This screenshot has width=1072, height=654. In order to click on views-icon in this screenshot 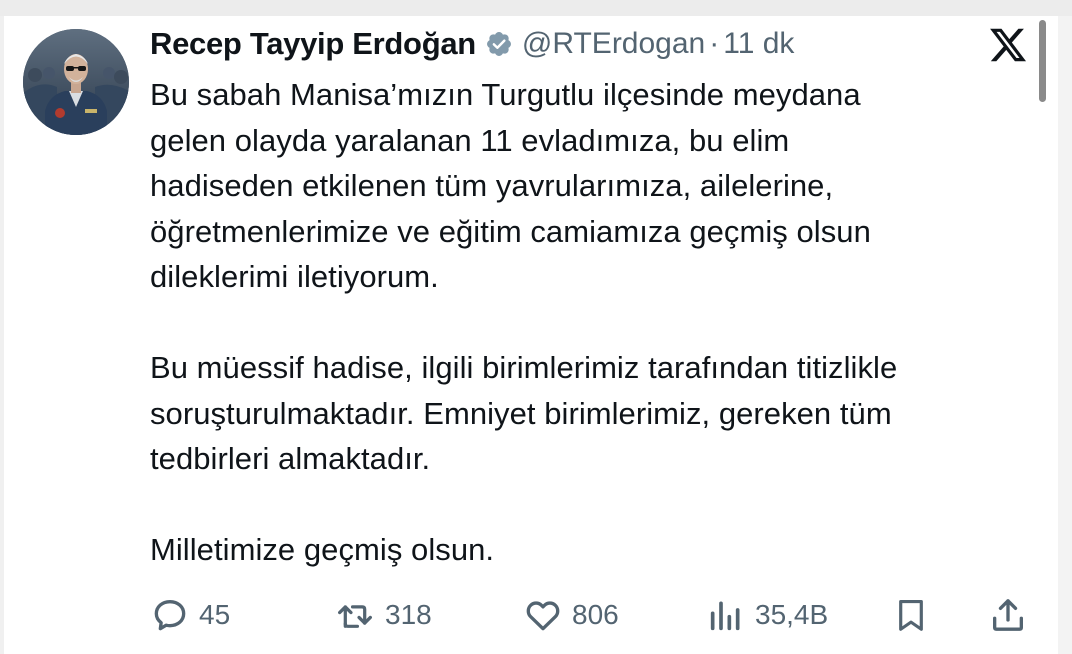, I will do `click(725, 616)`.